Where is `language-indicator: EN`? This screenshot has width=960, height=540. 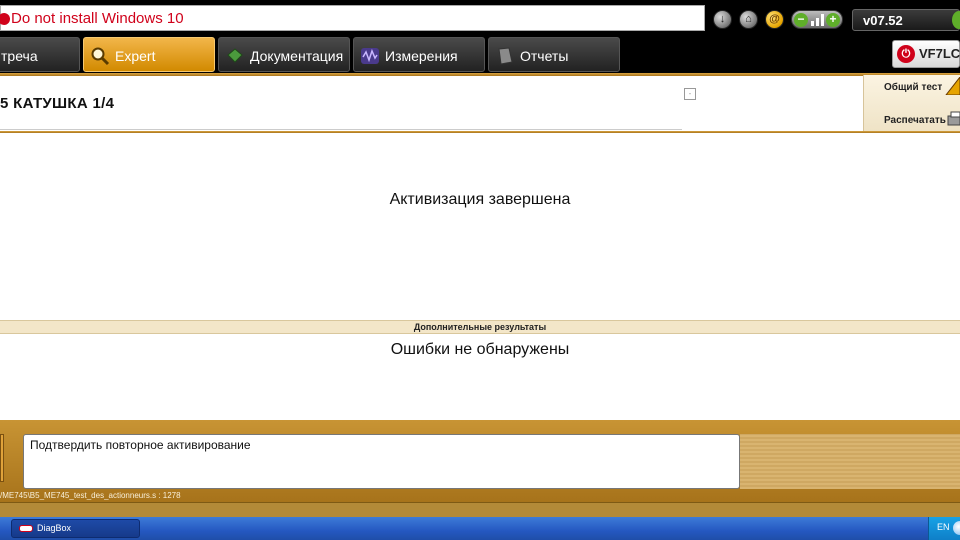 language-indicator: EN is located at coordinates (943, 527).